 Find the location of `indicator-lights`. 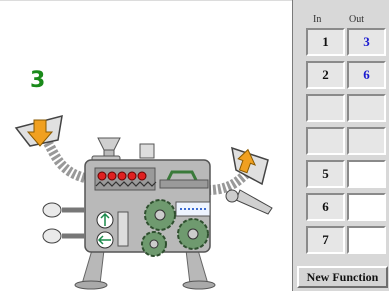

indicator-lights is located at coordinates (122, 176).